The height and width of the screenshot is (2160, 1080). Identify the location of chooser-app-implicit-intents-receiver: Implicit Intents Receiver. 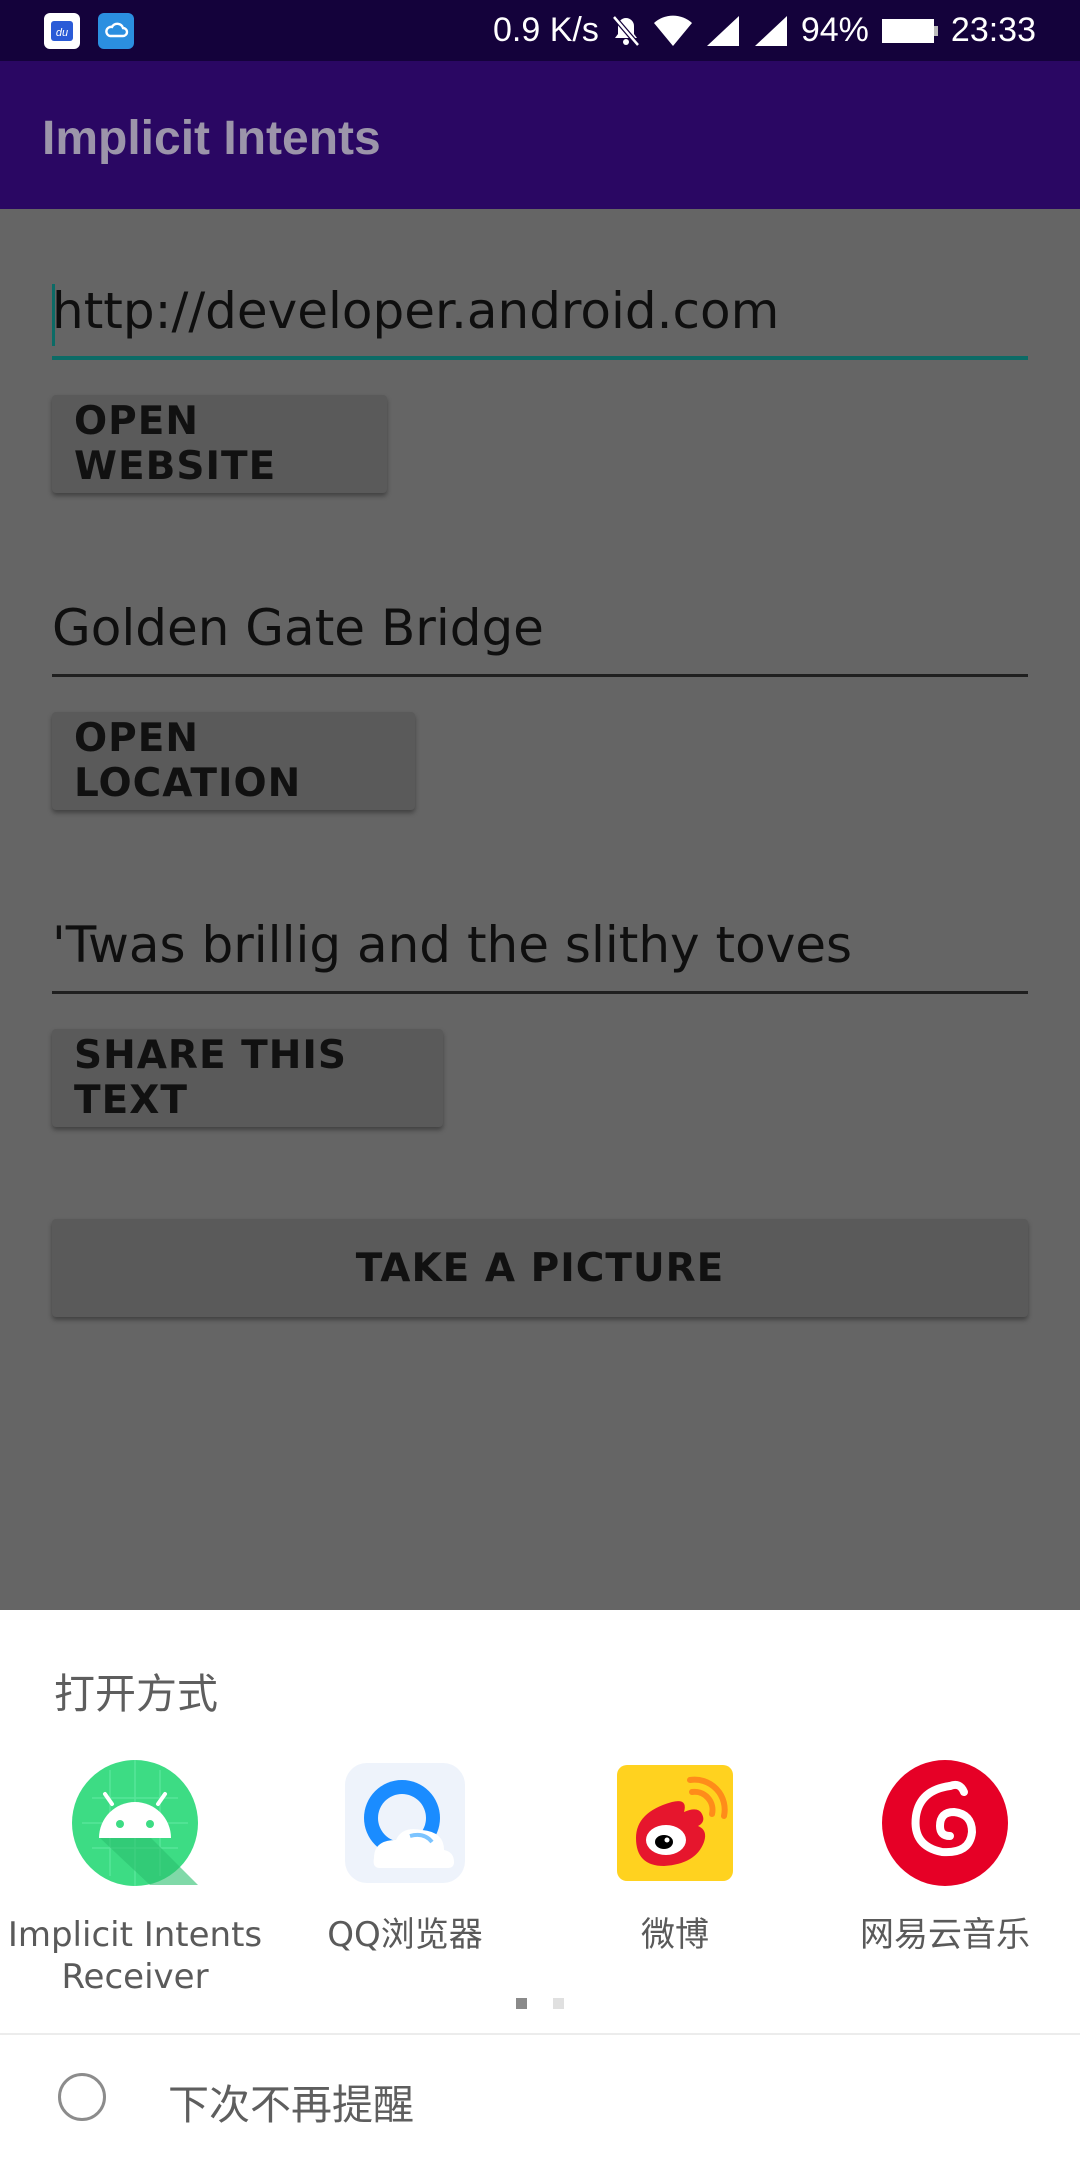
(135, 1878).